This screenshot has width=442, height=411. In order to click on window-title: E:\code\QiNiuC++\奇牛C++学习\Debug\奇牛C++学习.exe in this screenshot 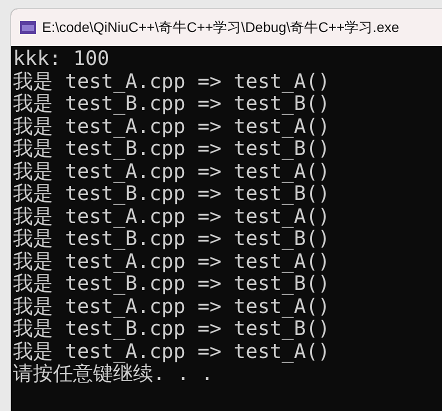, I will do `click(221, 27)`.